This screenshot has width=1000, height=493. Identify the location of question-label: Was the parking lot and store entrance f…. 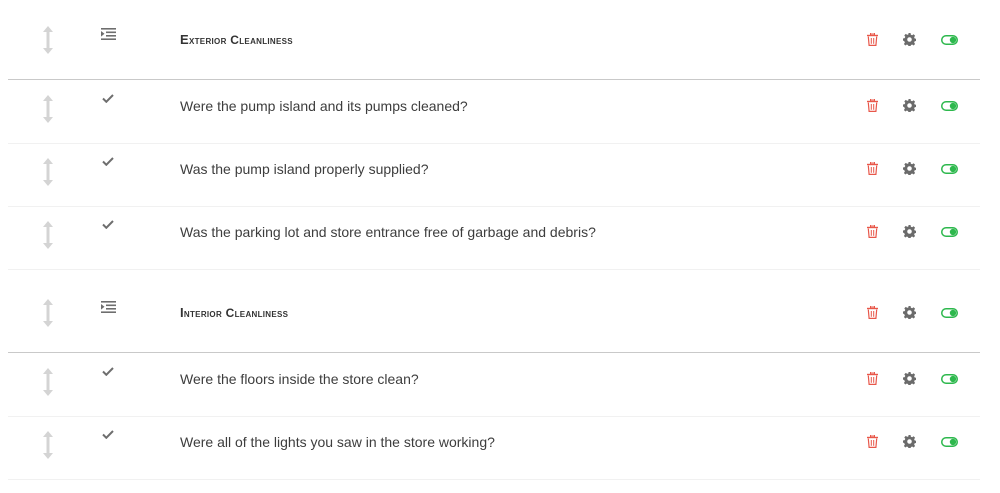
(510, 237).